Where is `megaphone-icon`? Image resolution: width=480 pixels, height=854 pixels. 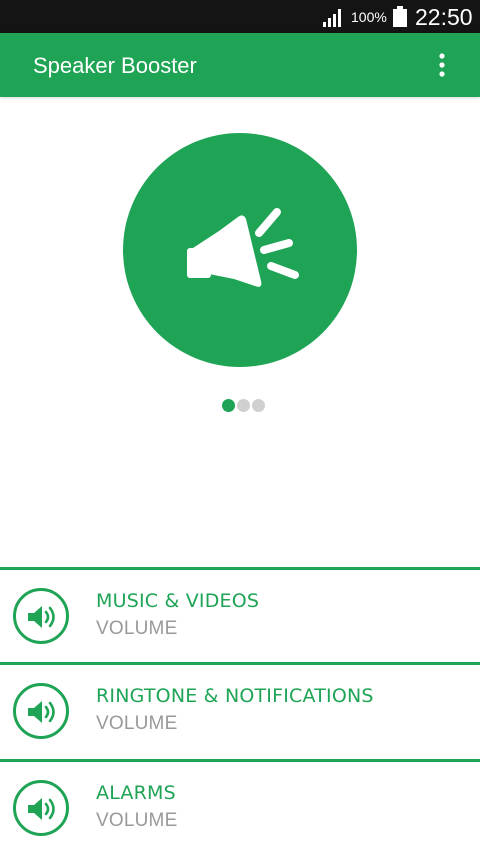 megaphone-icon is located at coordinates (243, 247).